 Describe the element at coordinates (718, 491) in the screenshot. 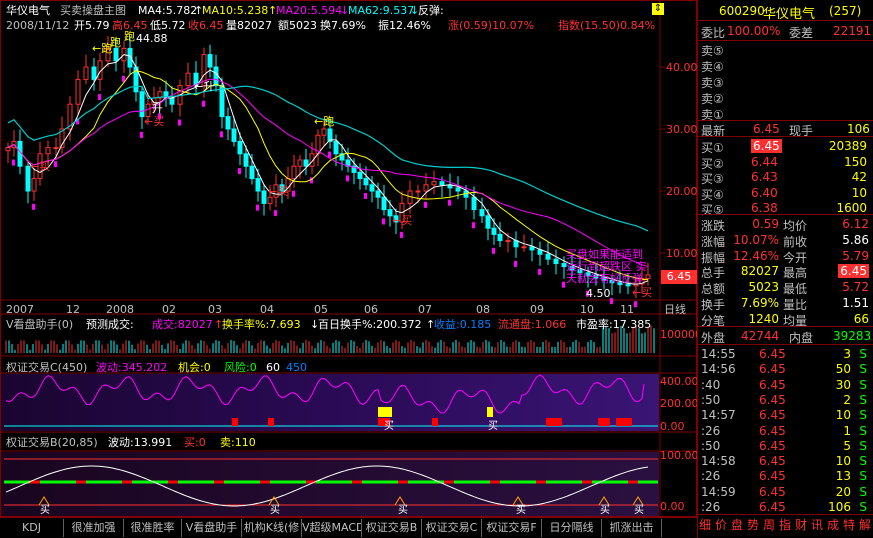

I see `tick-time: 14:59` at that location.